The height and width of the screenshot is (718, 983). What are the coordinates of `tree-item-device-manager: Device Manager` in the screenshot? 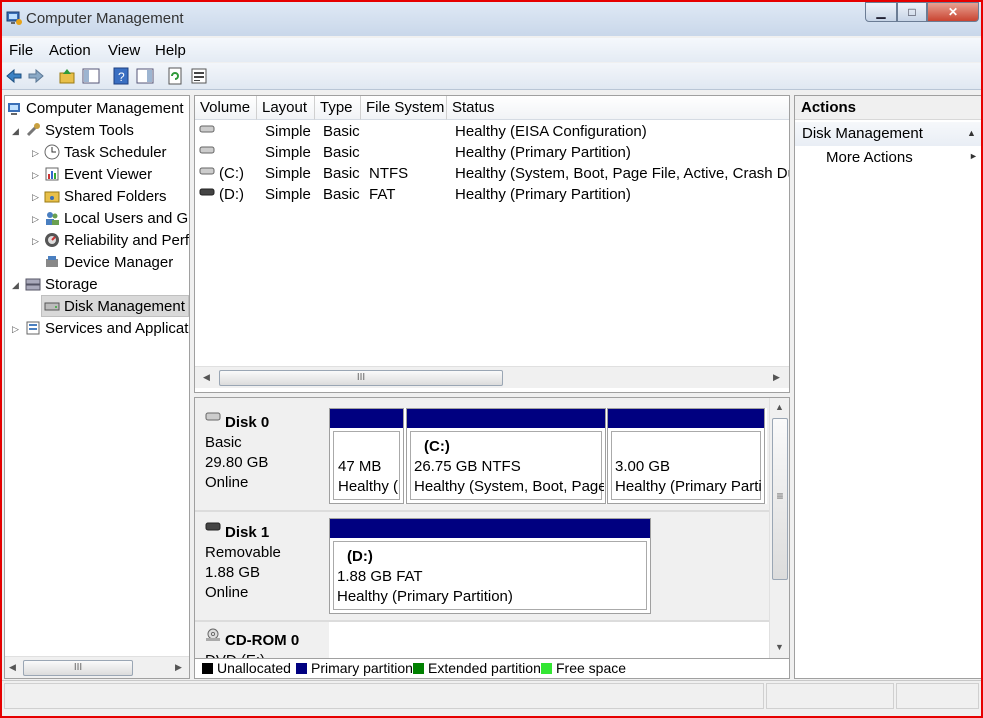 It's located at (118, 262).